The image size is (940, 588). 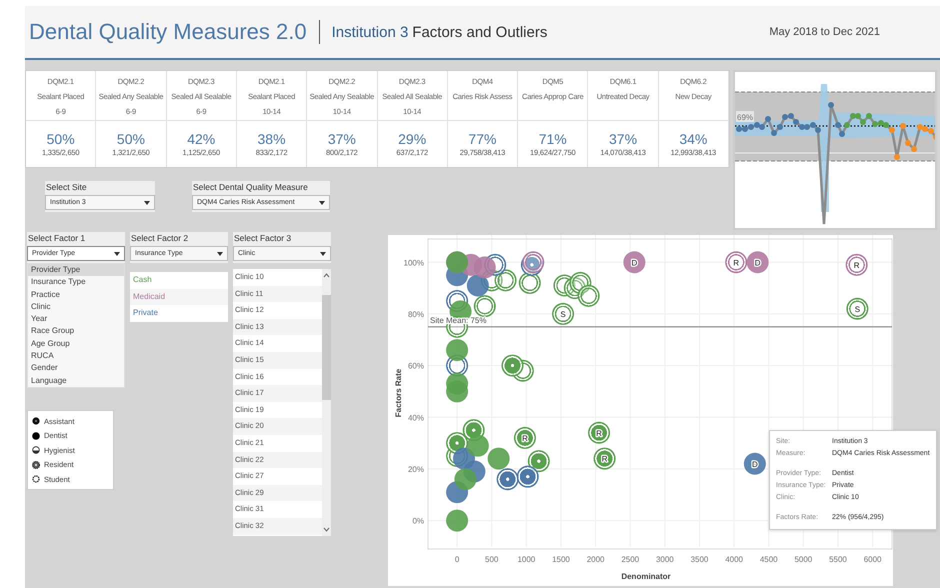 What do you see at coordinates (412, 139) in the screenshot?
I see `measure-rate: 29%` at bounding box center [412, 139].